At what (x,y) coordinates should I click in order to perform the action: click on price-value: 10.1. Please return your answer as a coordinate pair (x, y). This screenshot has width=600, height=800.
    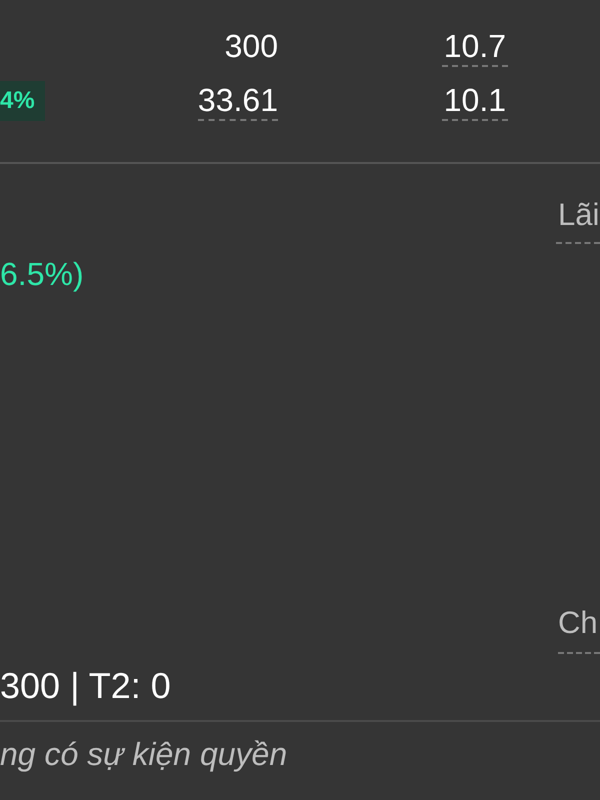
    Looking at the image, I should click on (475, 101).